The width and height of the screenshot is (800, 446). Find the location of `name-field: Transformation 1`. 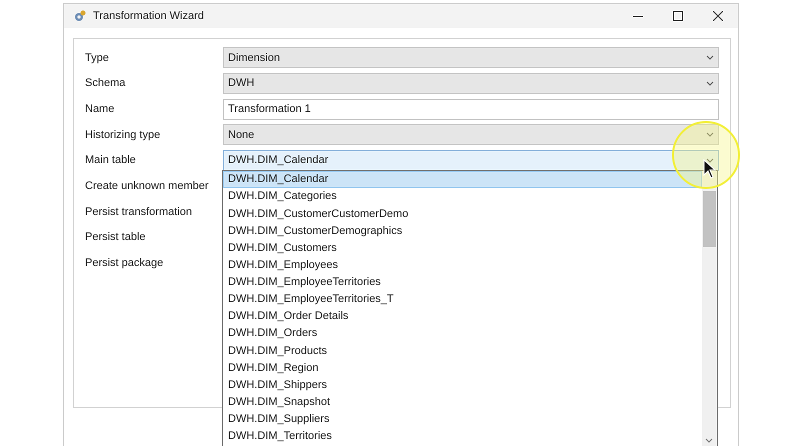

name-field: Transformation 1 is located at coordinates (471, 109).